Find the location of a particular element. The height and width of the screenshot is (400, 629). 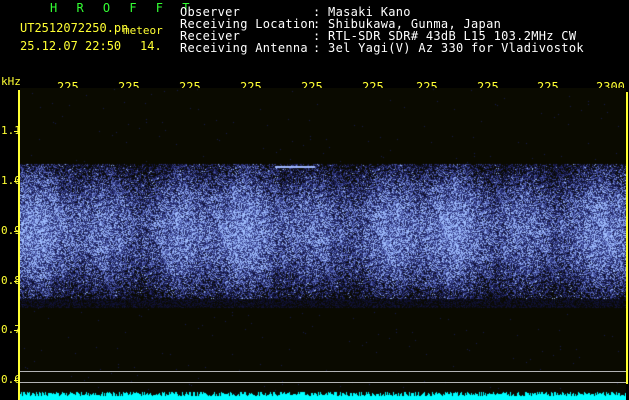

right-axis-line is located at coordinates (627, 238).